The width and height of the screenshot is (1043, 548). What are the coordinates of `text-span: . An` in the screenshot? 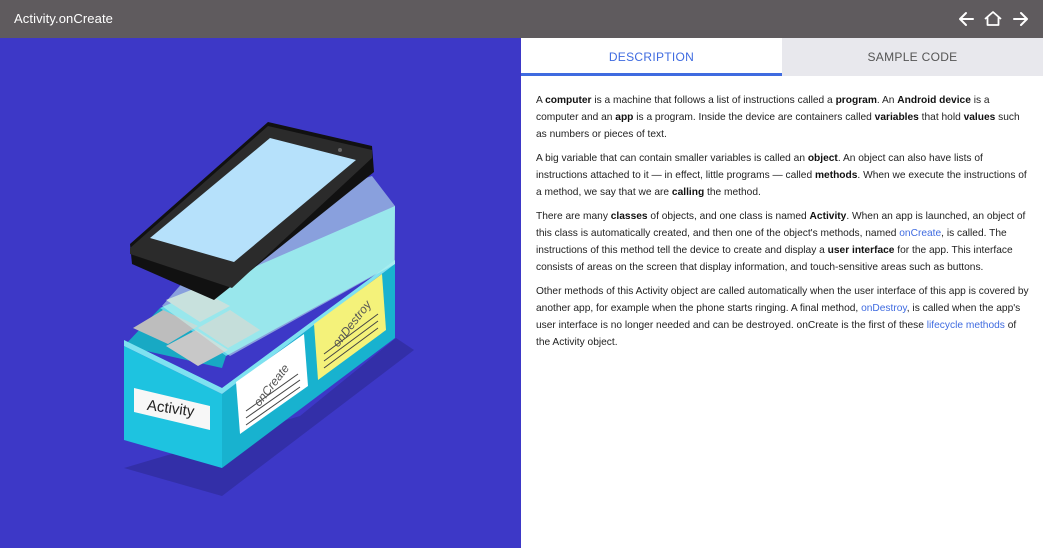 It's located at (887, 100).